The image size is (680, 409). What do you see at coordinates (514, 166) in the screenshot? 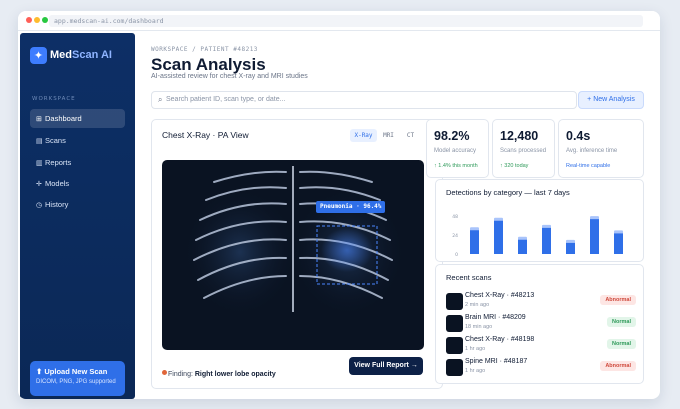
I see `stat-delta: ↑ 320 today` at bounding box center [514, 166].